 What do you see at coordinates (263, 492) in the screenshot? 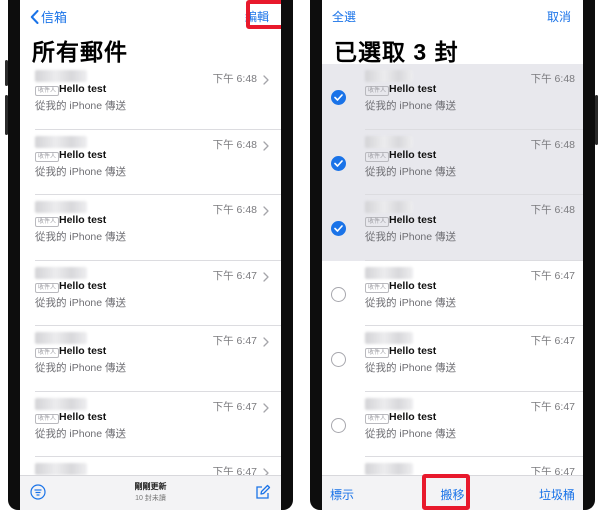
I see `compose-icon` at bounding box center [263, 492].